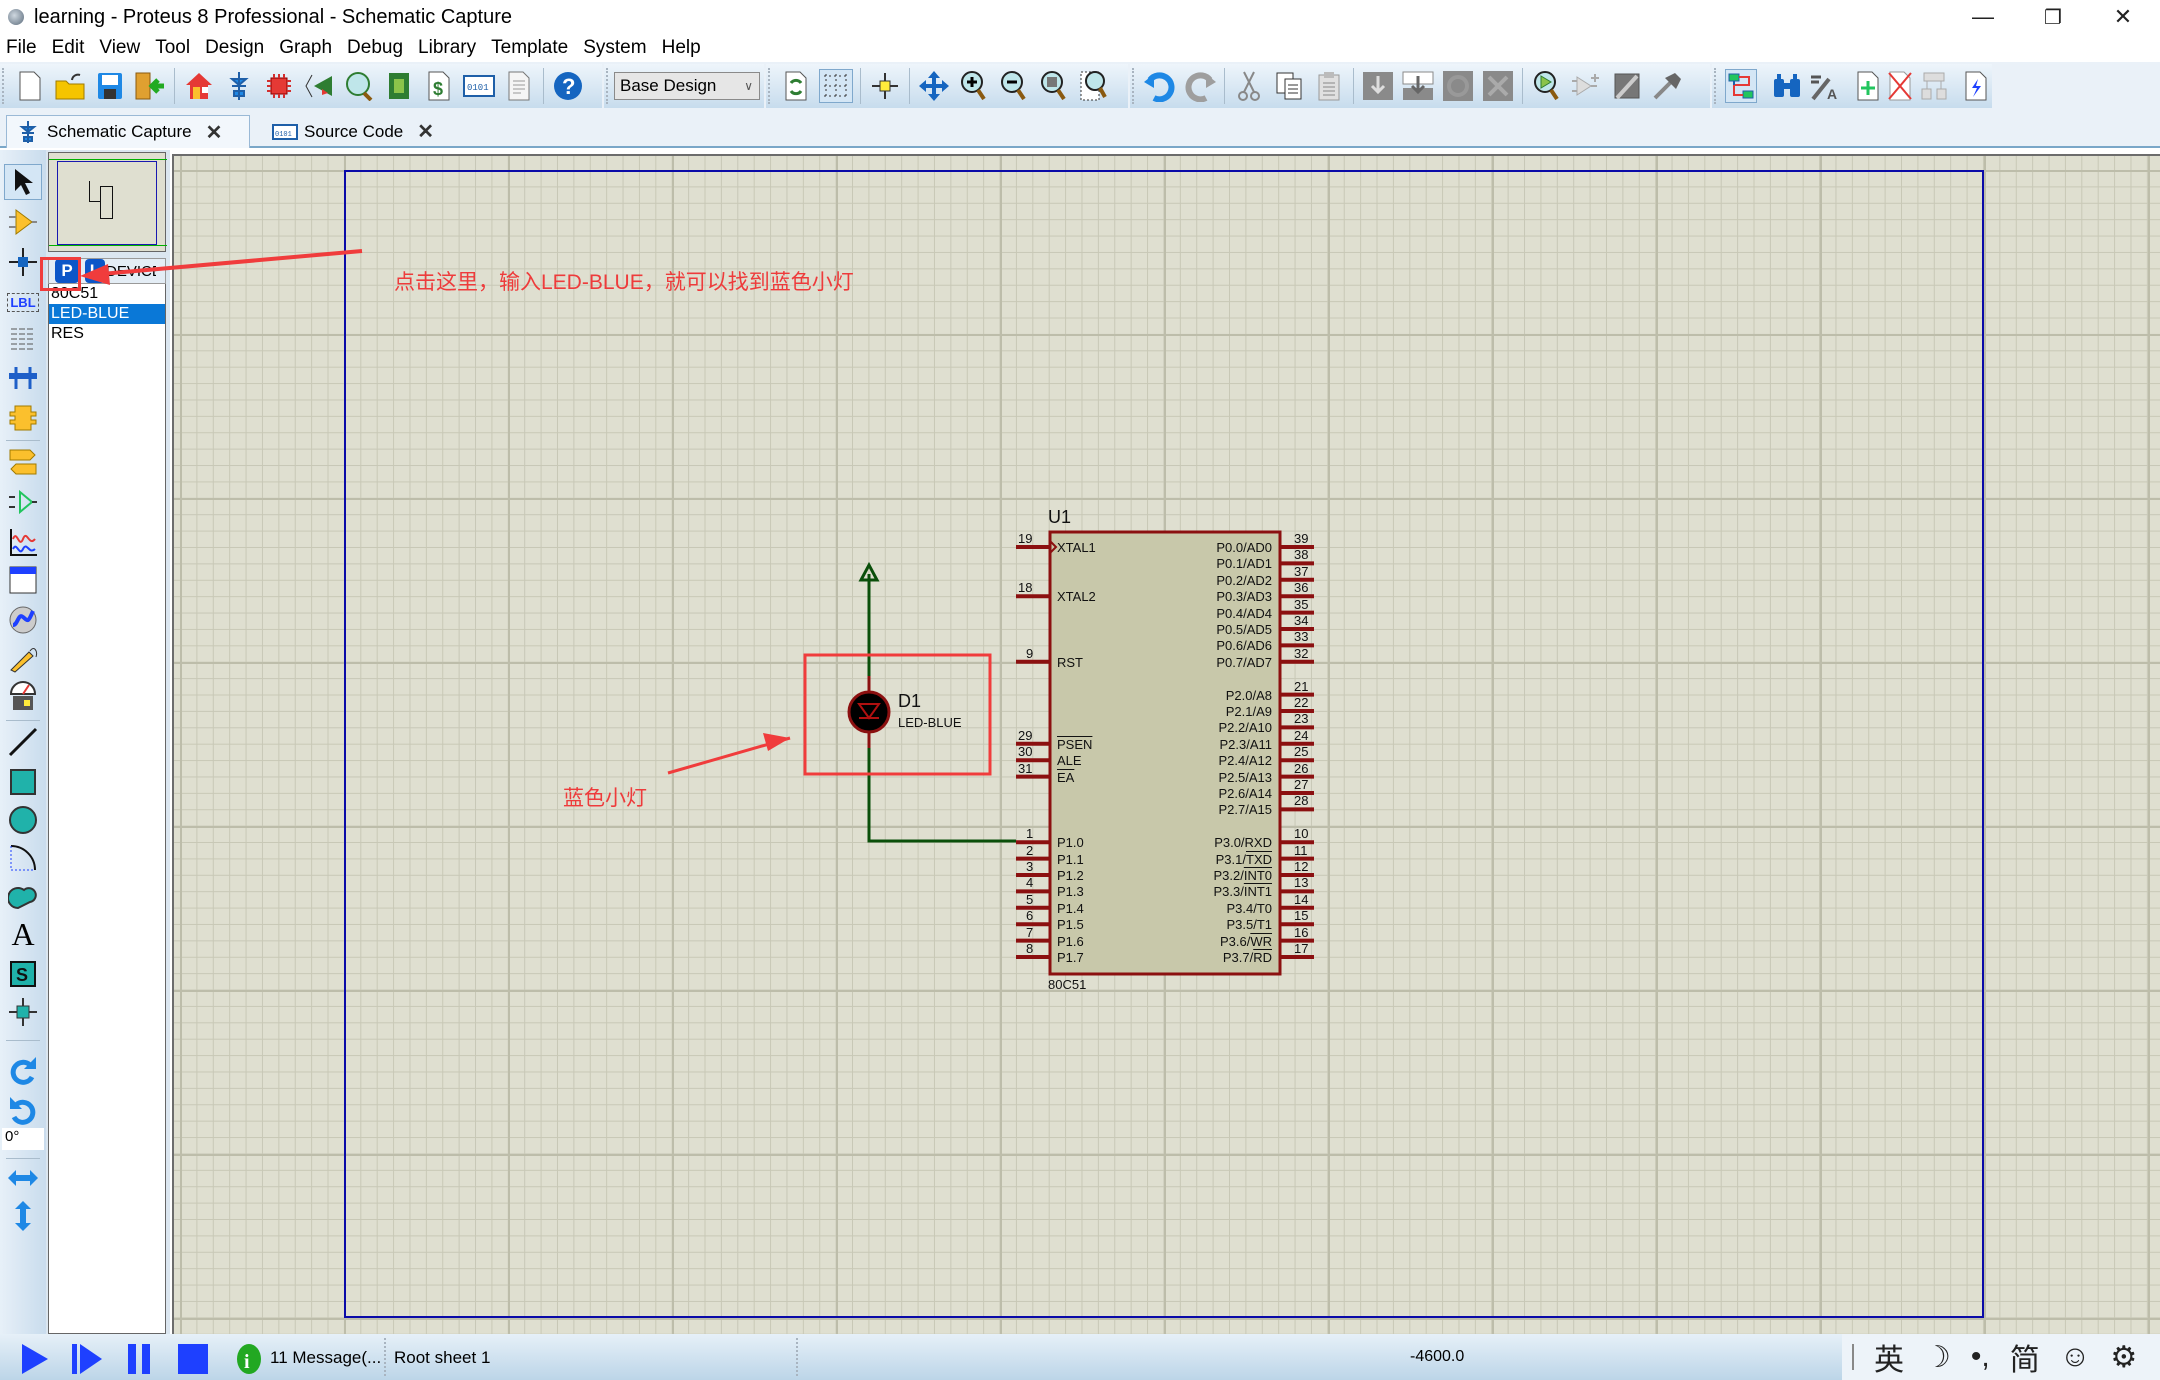  What do you see at coordinates (1868, 86) in the screenshot?
I see `new-sheet-icon` at bounding box center [1868, 86].